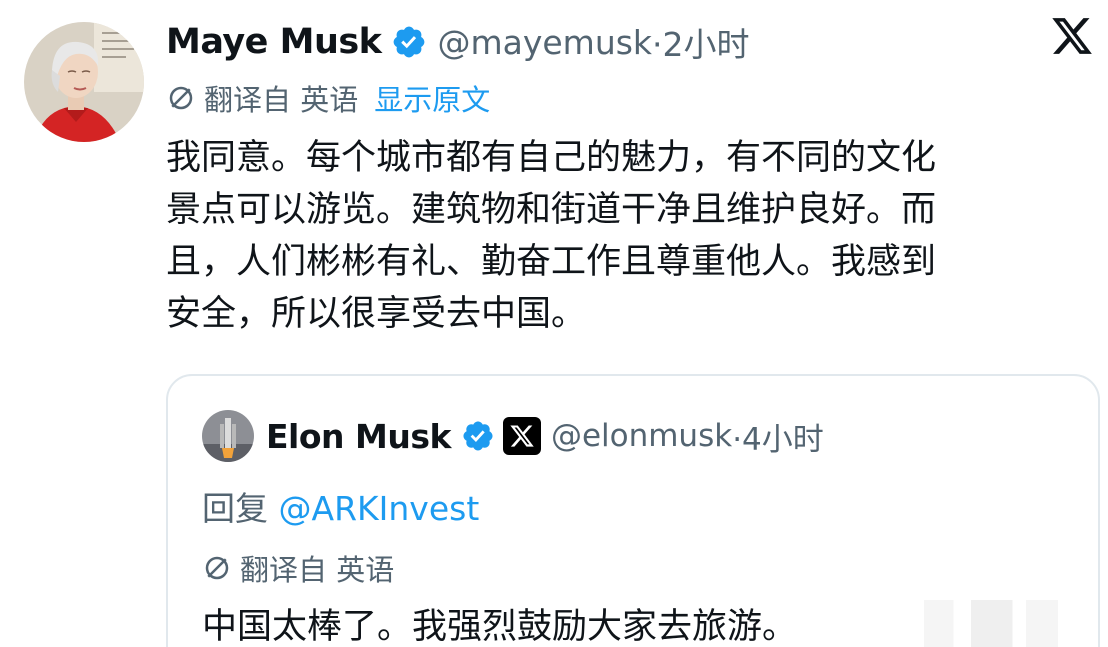 This screenshot has width=1108, height=647. Describe the element at coordinates (358, 436) in the screenshot. I see `quoted-author-name: Elon Musk` at that location.